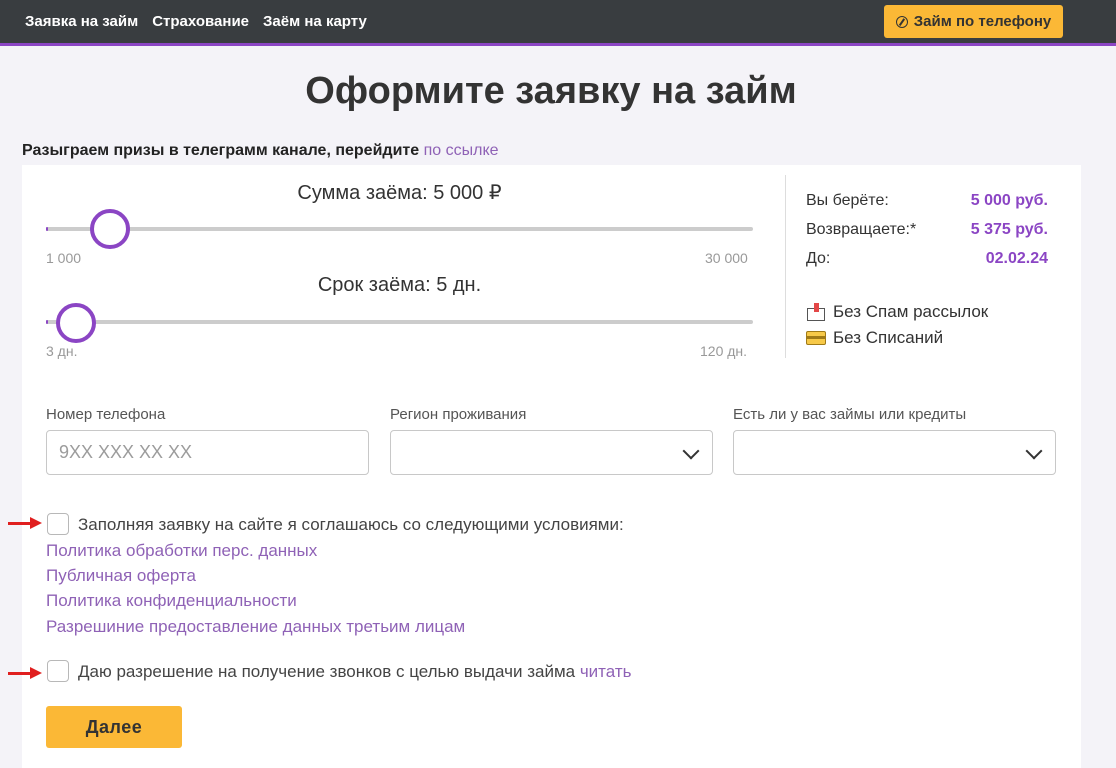  Describe the element at coordinates (110, 229) in the screenshot. I see `amount-slider-thumb` at that location.